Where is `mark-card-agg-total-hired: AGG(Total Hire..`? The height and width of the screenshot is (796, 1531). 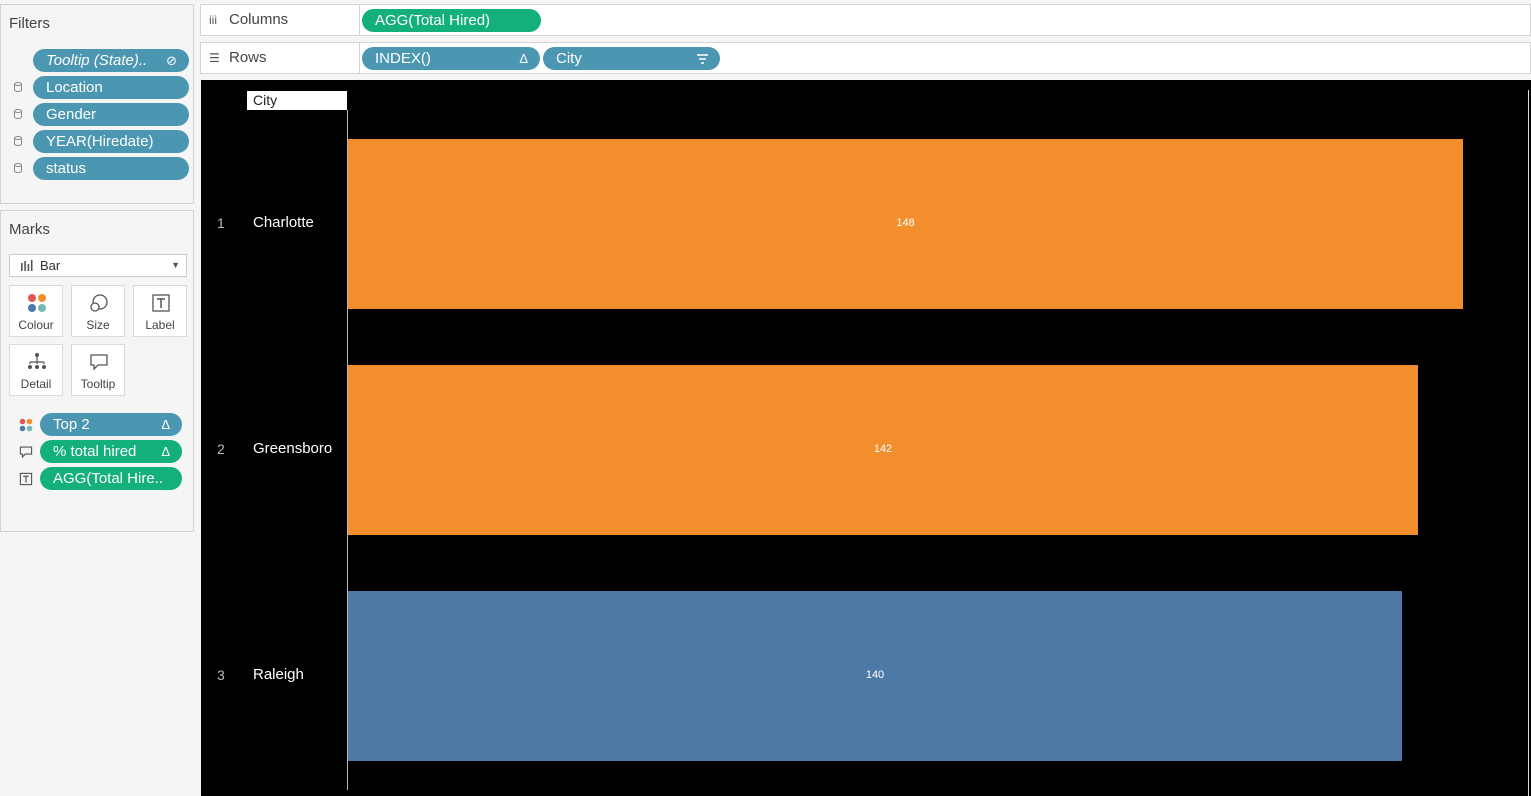
mark-card-agg-total-hired: AGG(Total Hire.. is located at coordinates (111, 478).